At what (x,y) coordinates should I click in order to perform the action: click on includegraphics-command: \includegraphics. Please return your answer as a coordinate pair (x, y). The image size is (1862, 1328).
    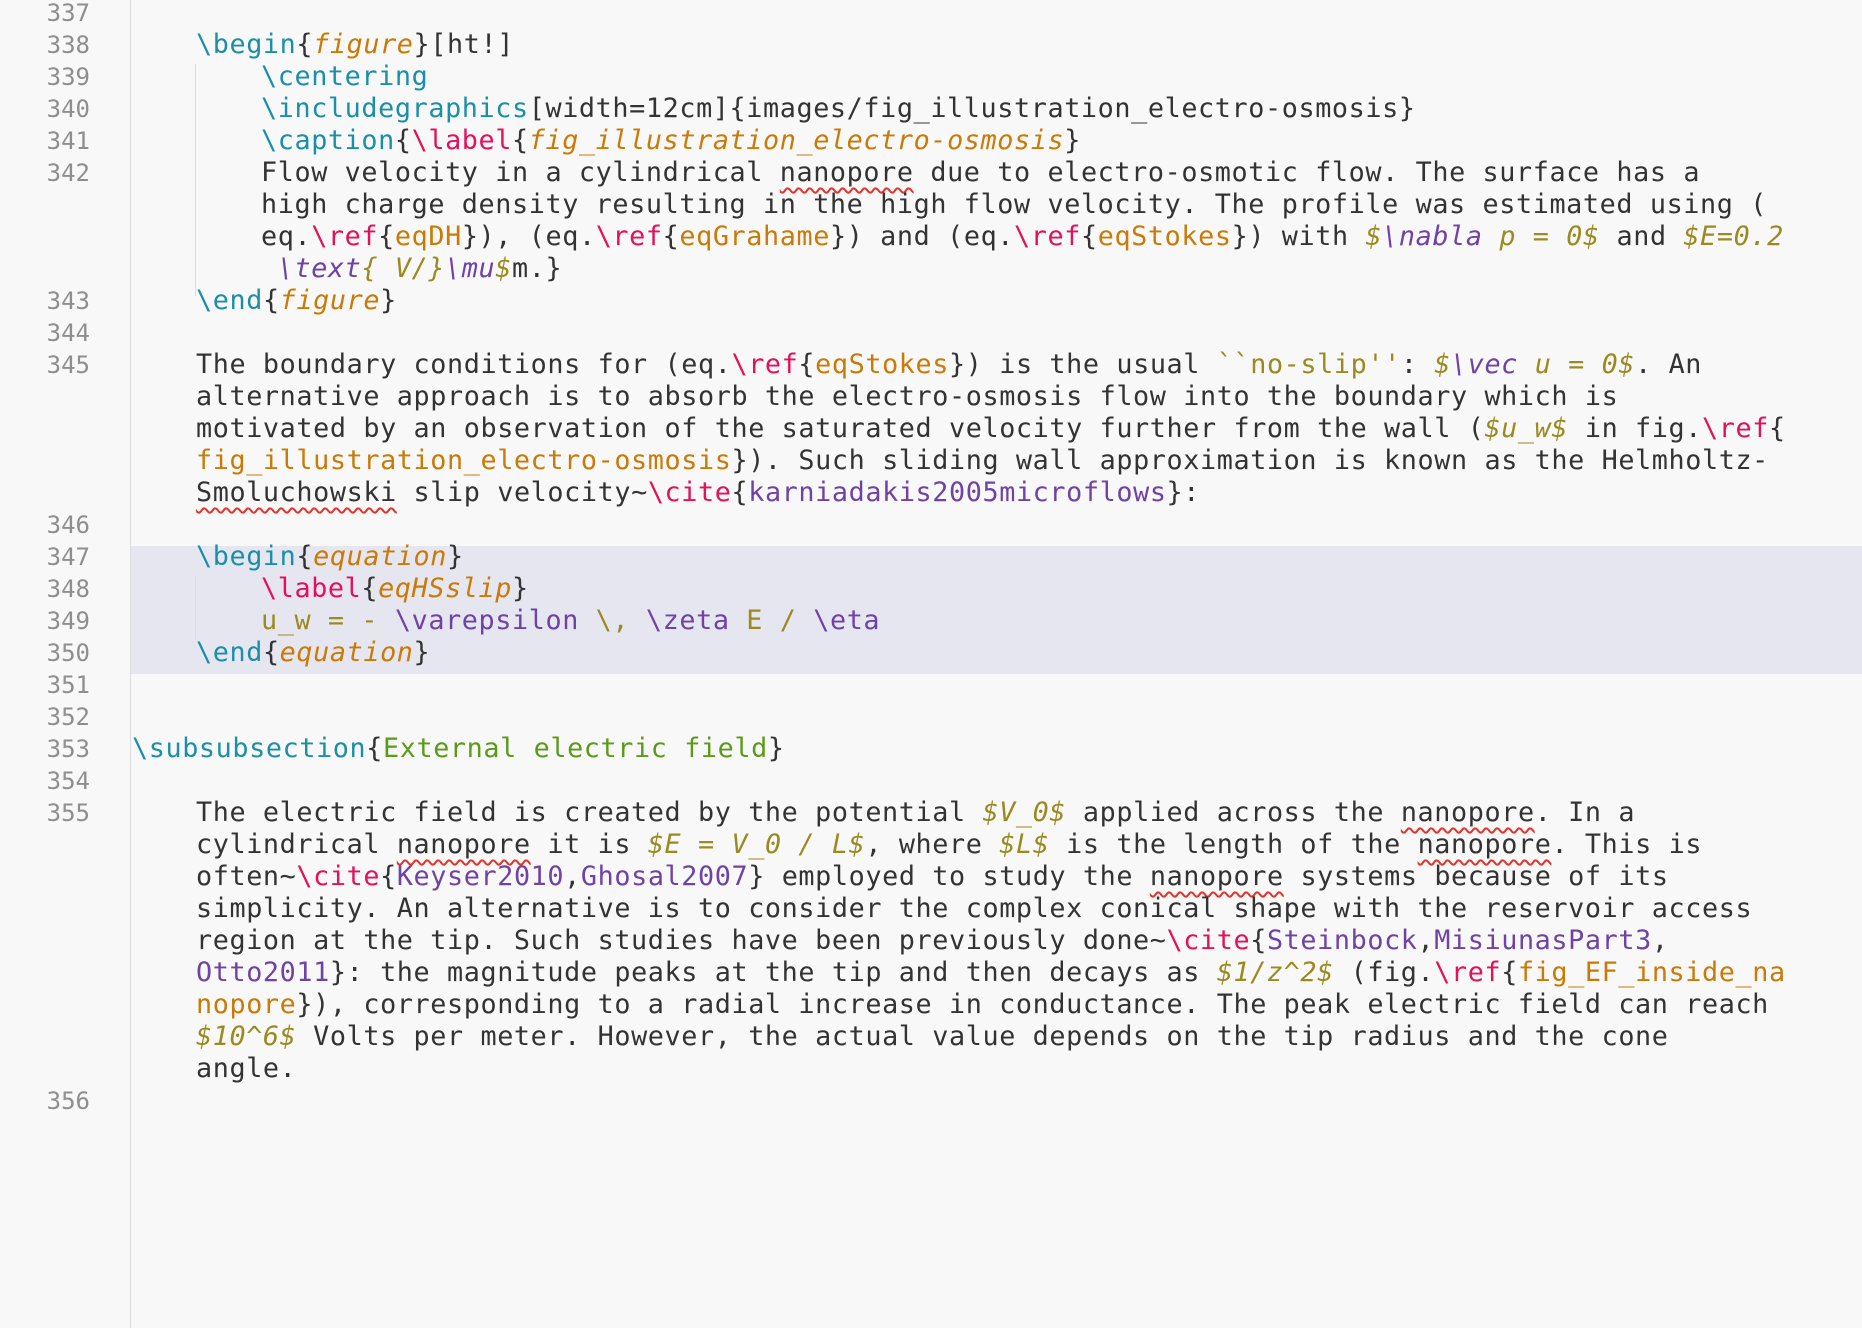
    Looking at the image, I should click on (395, 108).